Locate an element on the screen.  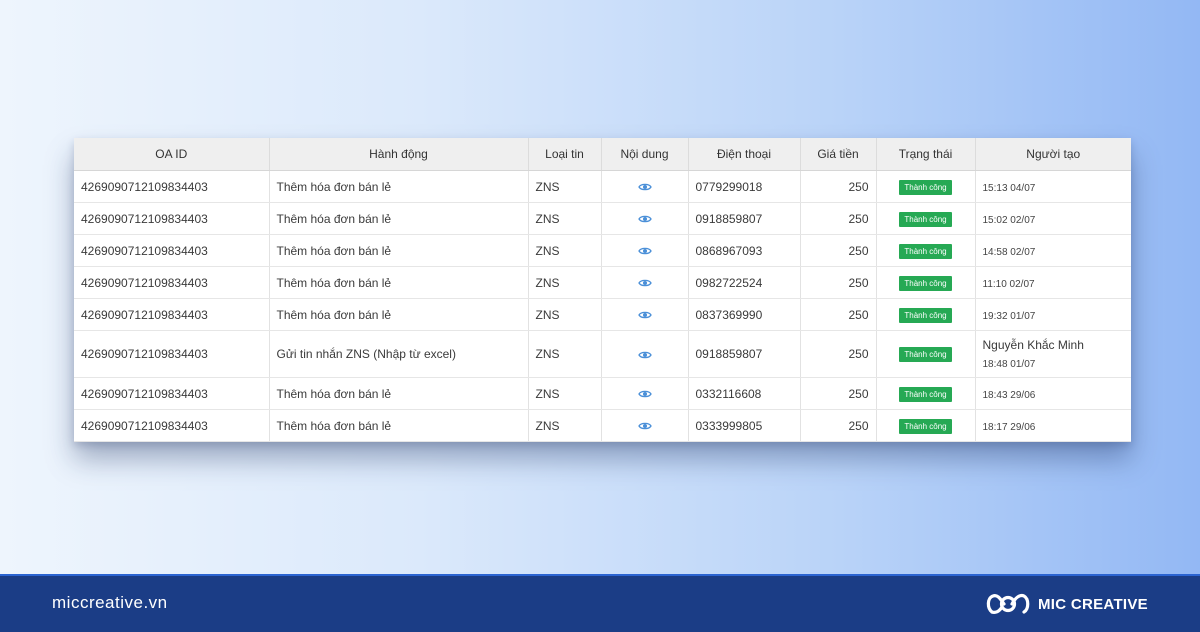
cell-phone: 0837369990 is located at coordinates (744, 314).